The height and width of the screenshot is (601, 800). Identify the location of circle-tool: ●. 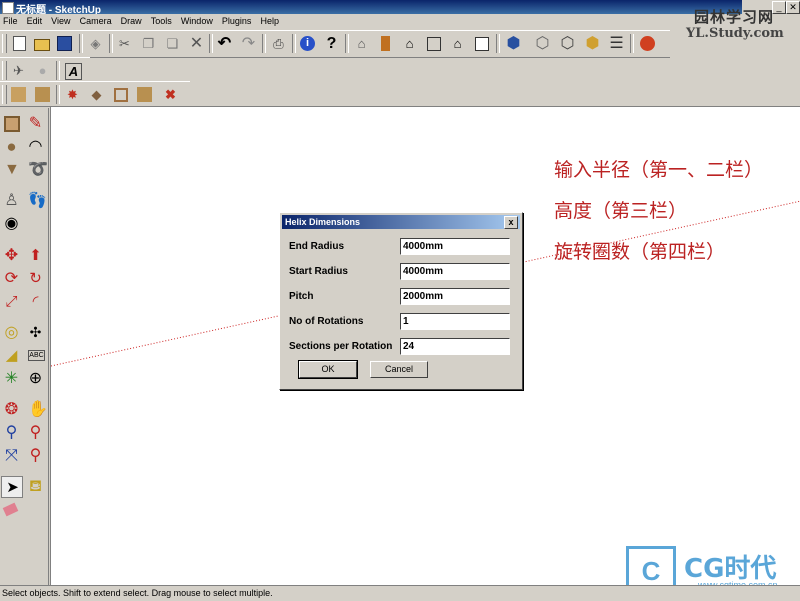
(12, 147).